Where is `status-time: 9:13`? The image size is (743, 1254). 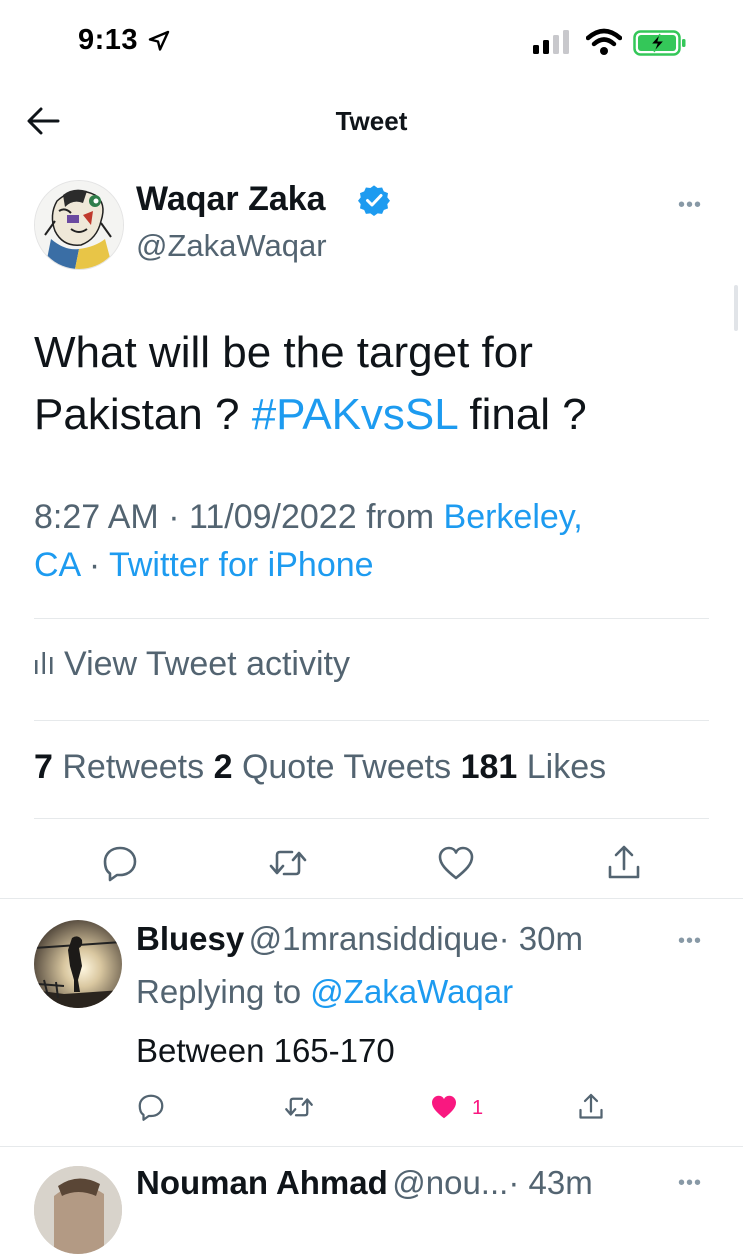
status-time: 9:13 is located at coordinates (108, 40).